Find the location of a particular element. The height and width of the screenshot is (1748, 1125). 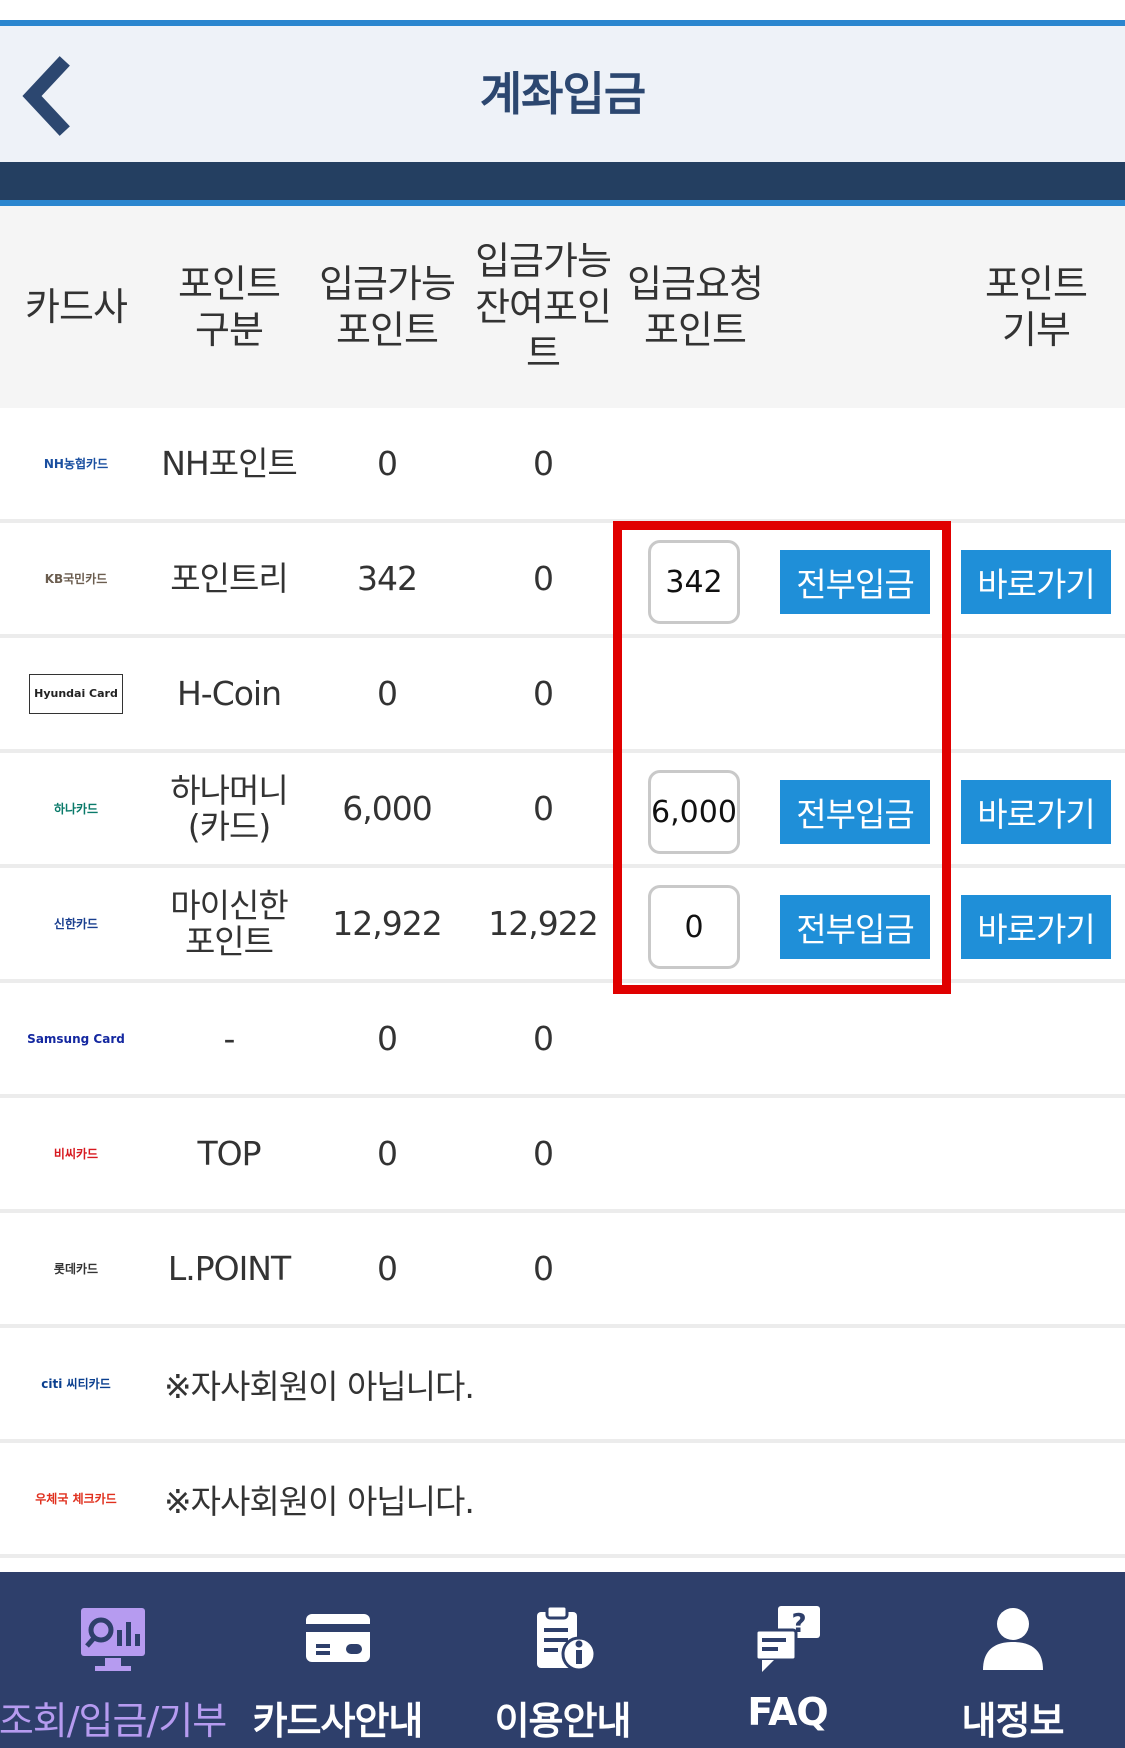

nav-label: 카드사안내 is located at coordinates (338, 1721).